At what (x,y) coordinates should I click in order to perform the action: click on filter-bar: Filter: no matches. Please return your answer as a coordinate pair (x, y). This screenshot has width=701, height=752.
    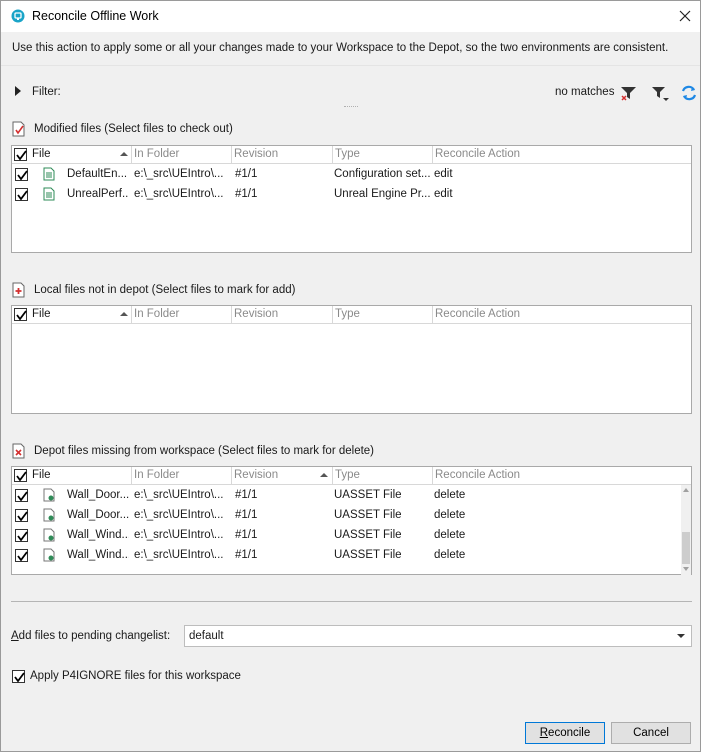
    Looking at the image, I should click on (350, 93).